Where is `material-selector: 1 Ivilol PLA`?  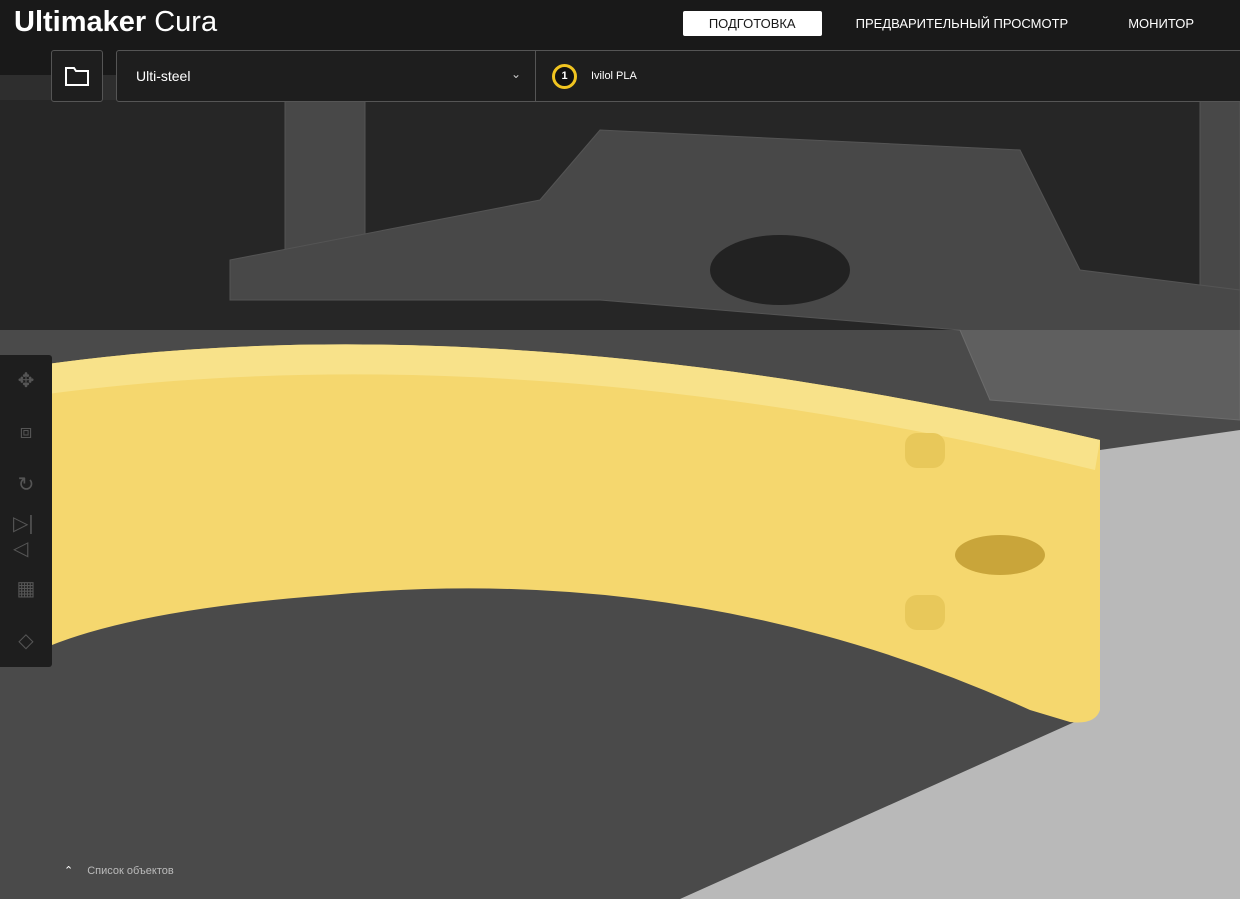 material-selector: 1 Ivilol PLA is located at coordinates (887, 76).